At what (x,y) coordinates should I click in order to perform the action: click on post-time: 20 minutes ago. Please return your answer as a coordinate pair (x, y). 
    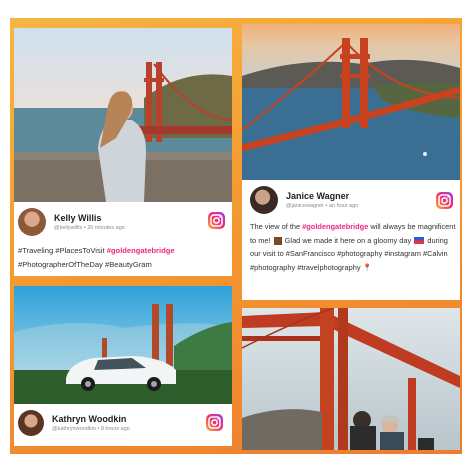
    Looking at the image, I should click on (106, 228).